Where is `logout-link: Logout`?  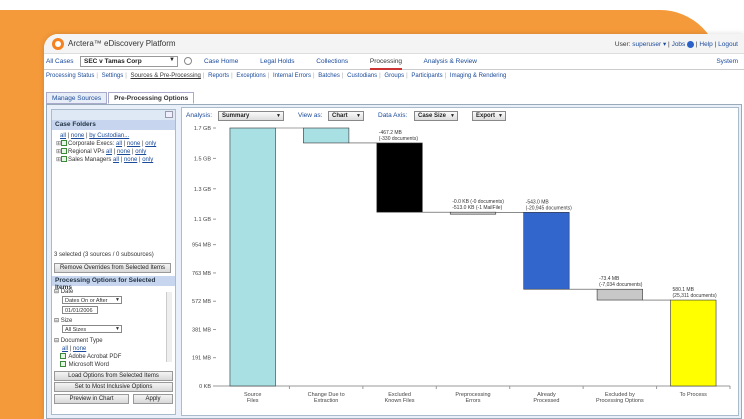
logout-link: Logout is located at coordinates (728, 44).